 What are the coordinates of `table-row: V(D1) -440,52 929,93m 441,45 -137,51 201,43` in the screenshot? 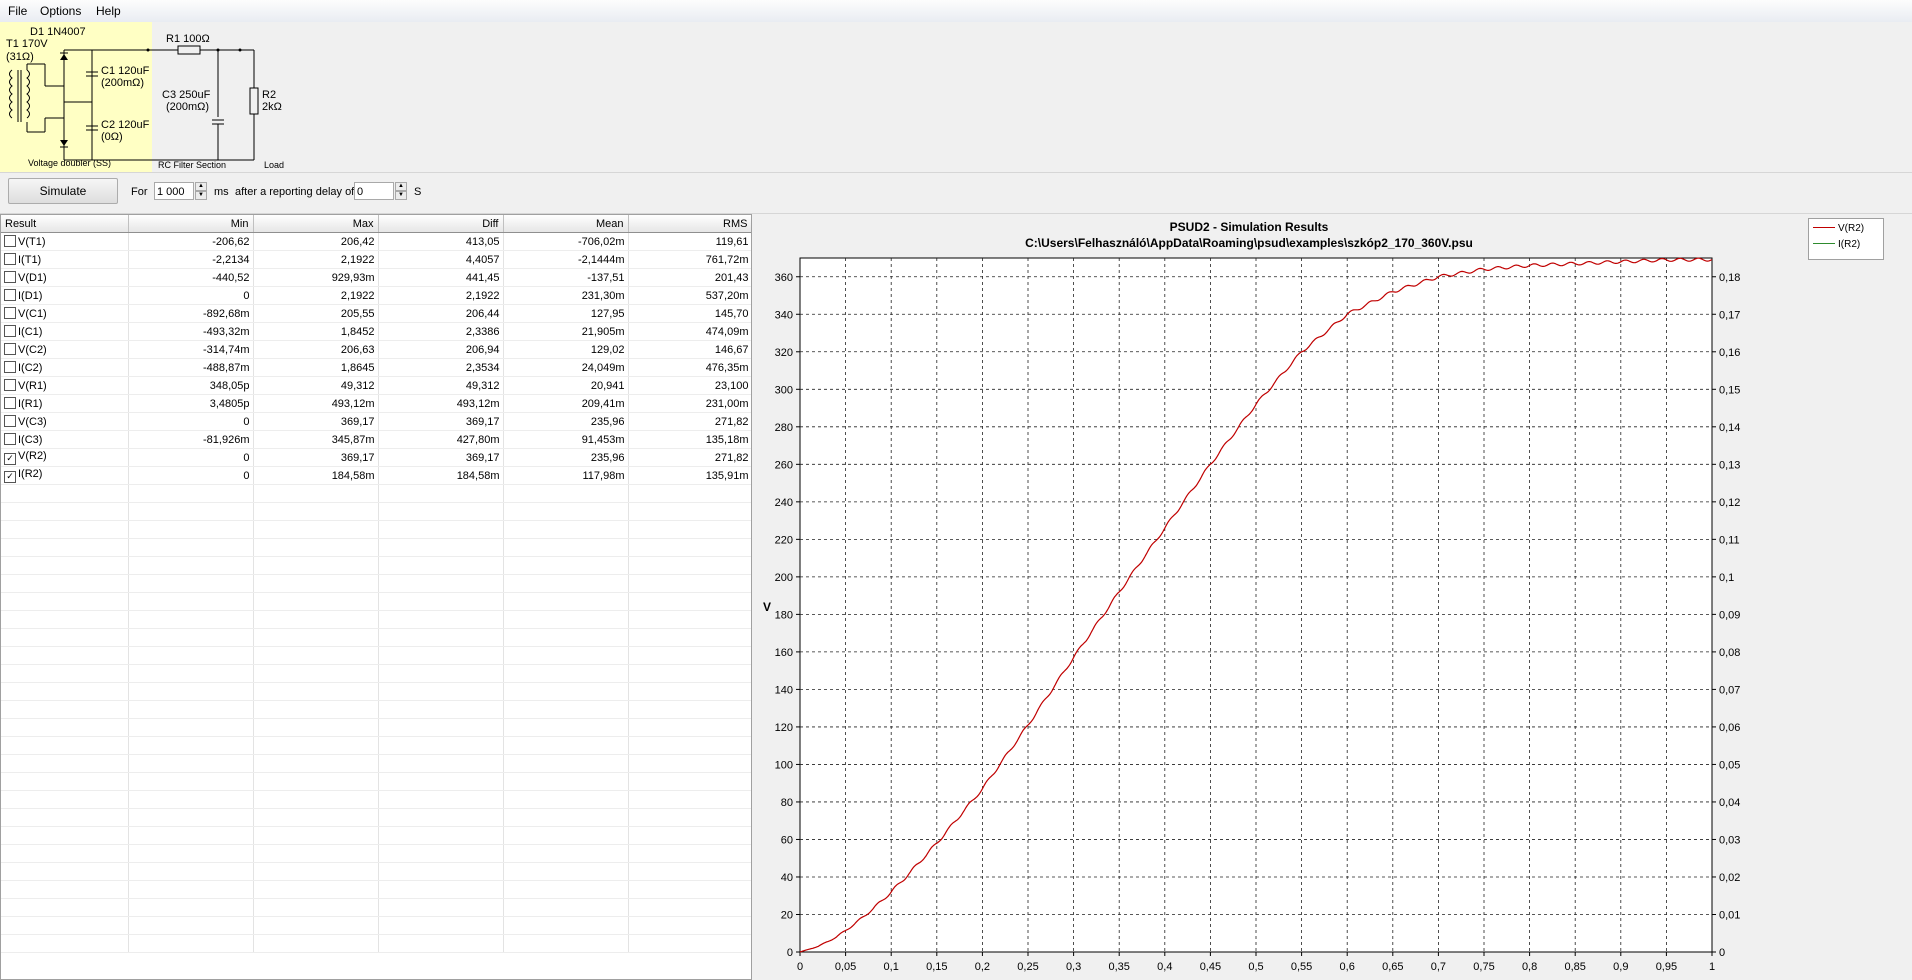 It's located at (376, 277).